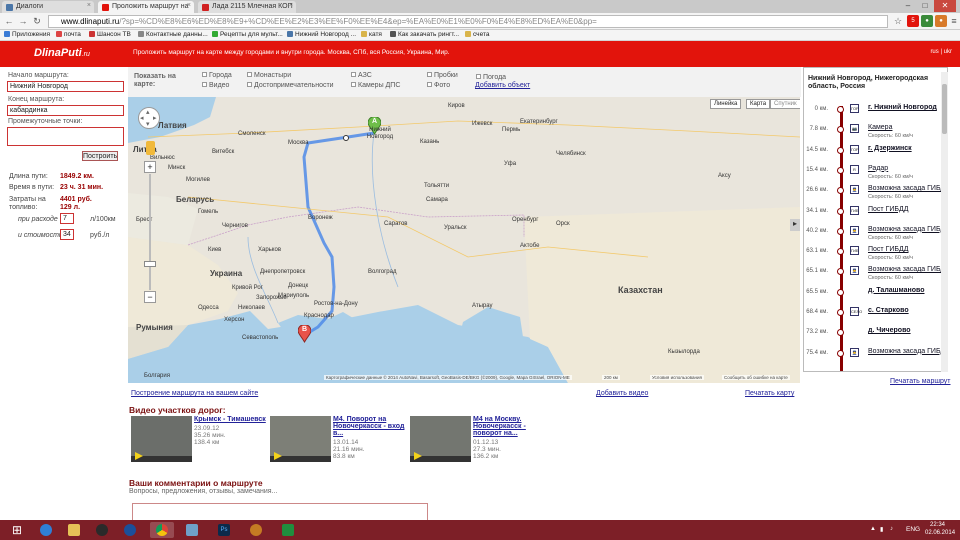  What do you see at coordinates (23, 21) in the screenshot?
I see `forward-arrow-icon: →` at bounding box center [23, 21].